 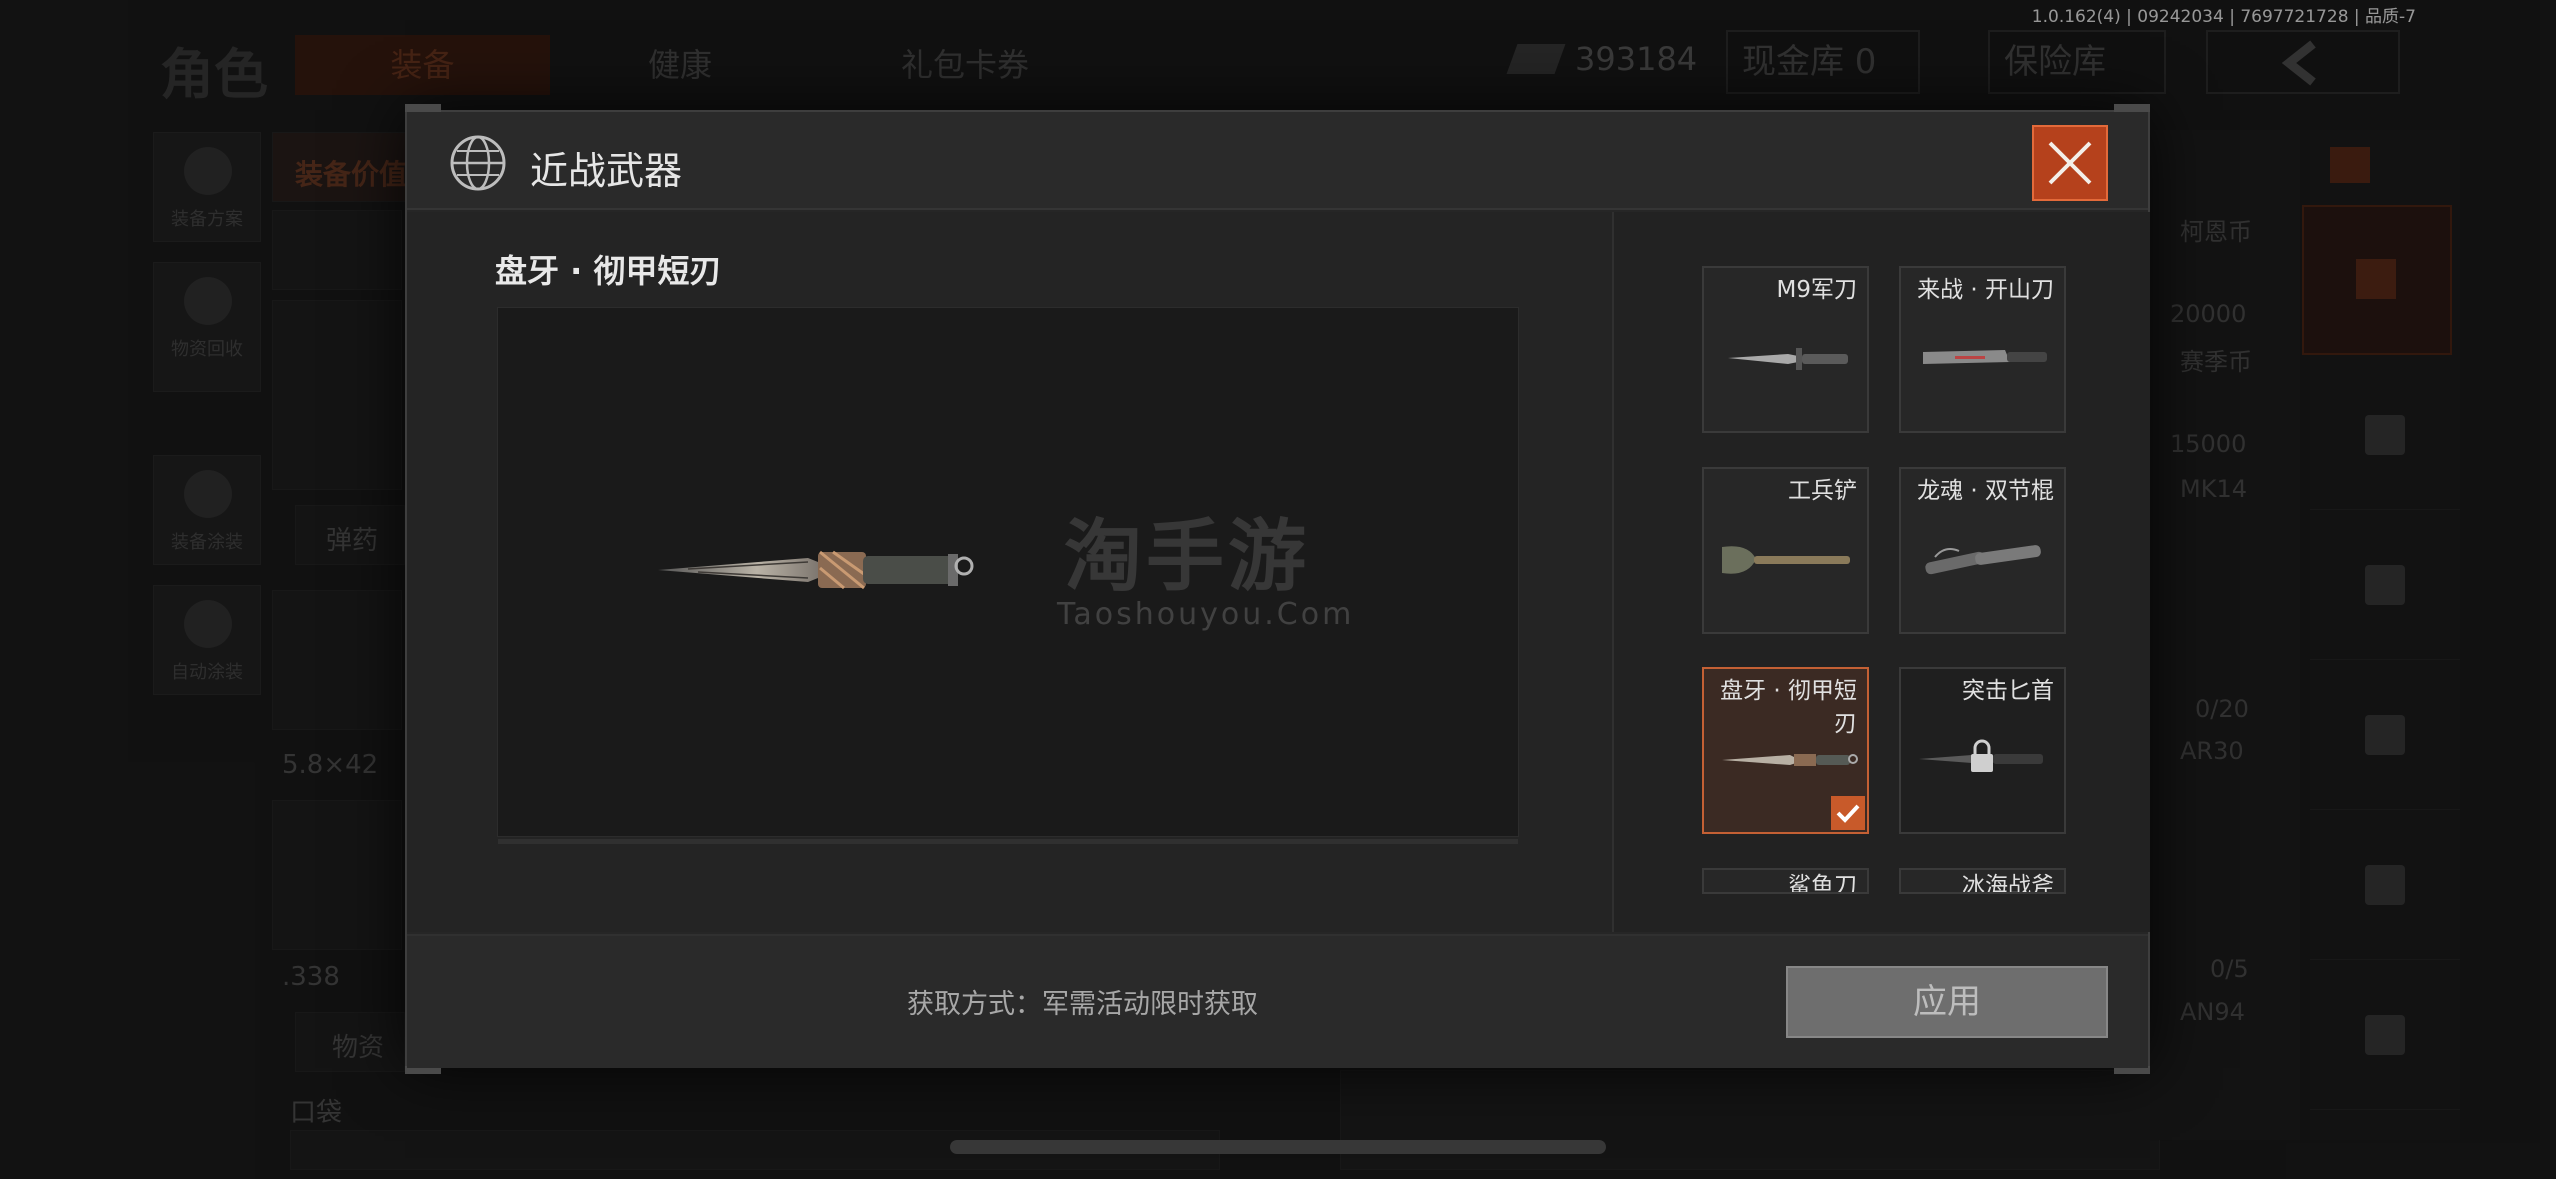 I want to click on lock-icon, so click(x=1982, y=755).